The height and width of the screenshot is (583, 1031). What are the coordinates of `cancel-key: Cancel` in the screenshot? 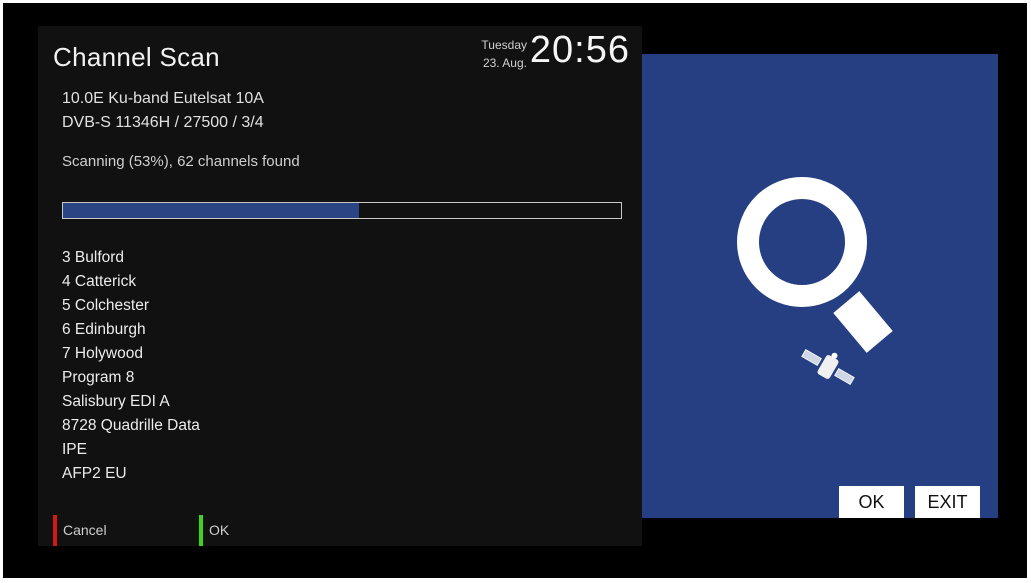 It's located at (80, 530).